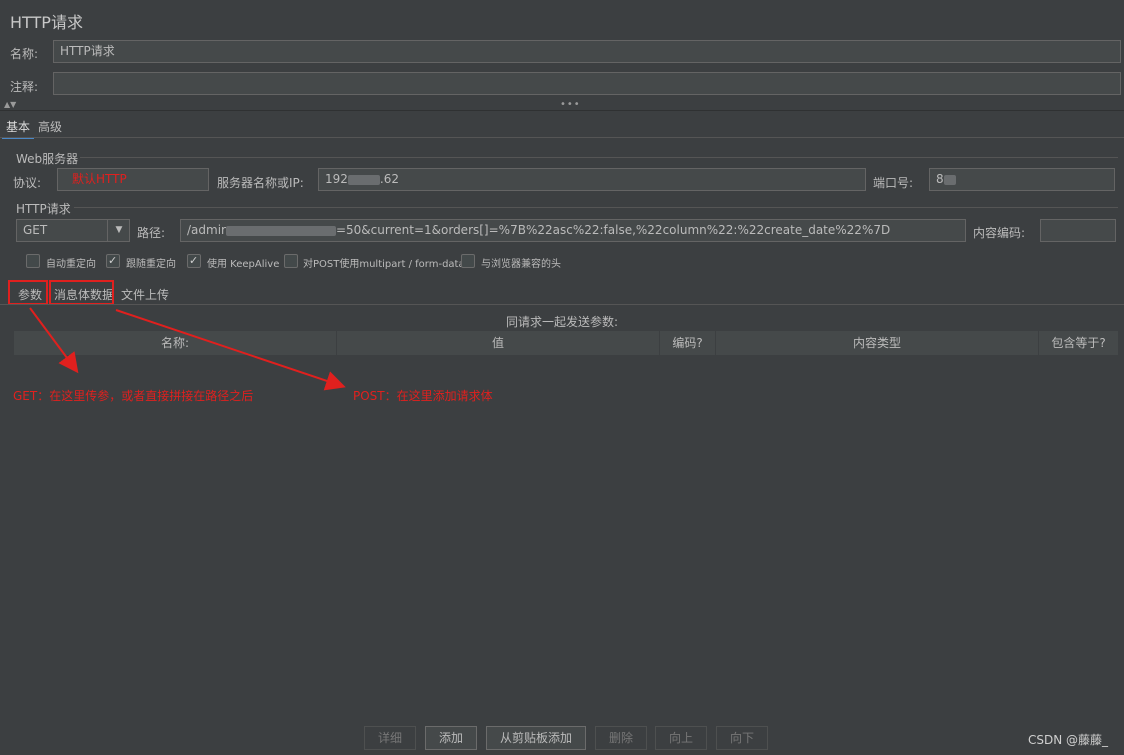  Describe the element at coordinates (451, 738) in the screenshot. I see `add-button: 添加` at that location.